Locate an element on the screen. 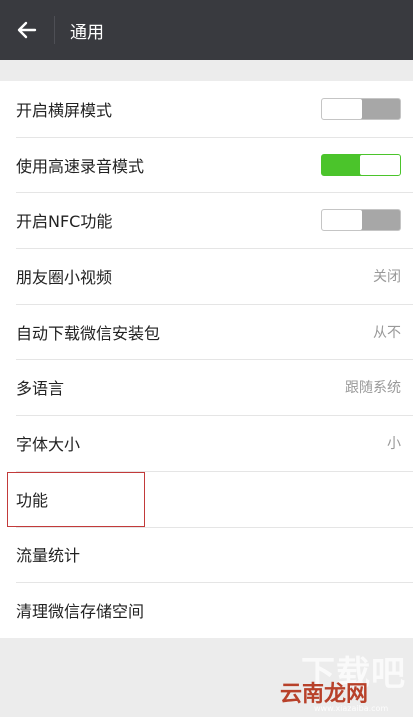  setting-font-size: 字体大小 小 is located at coordinates (206, 443).